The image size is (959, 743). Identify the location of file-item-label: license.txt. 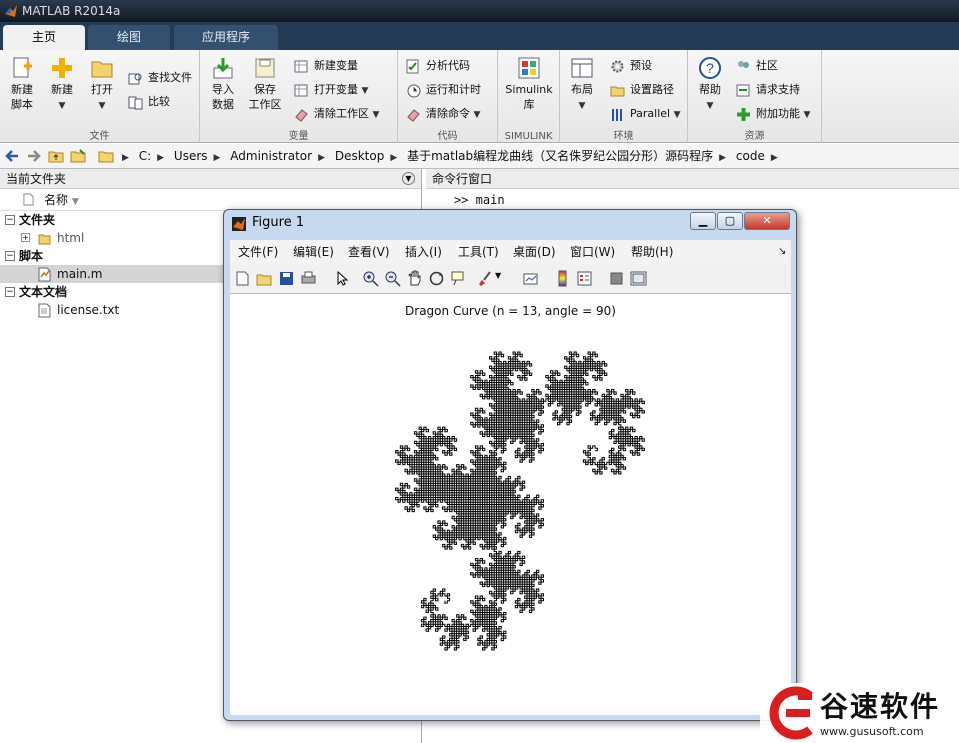
(88, 310).